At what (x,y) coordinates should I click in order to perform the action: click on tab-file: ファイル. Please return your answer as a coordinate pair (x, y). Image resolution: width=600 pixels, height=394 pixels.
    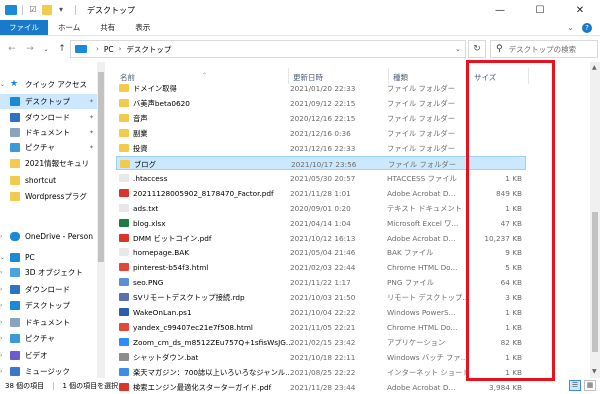
    Looking at the image, I should click on (24, 27).